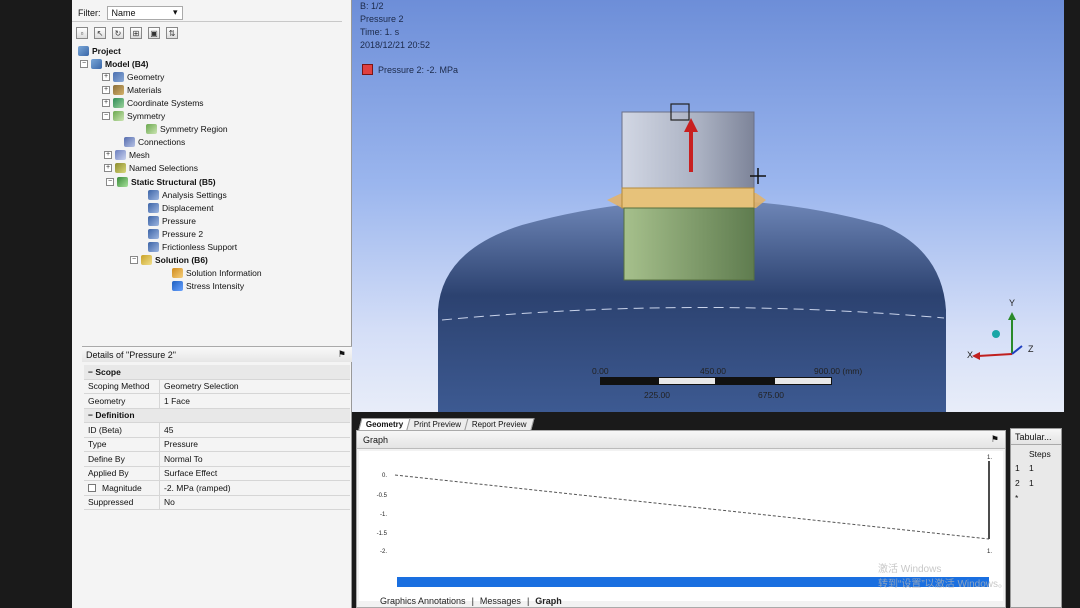  I want to click on tree-item-mesh: + Mesh, so click(127, 154).